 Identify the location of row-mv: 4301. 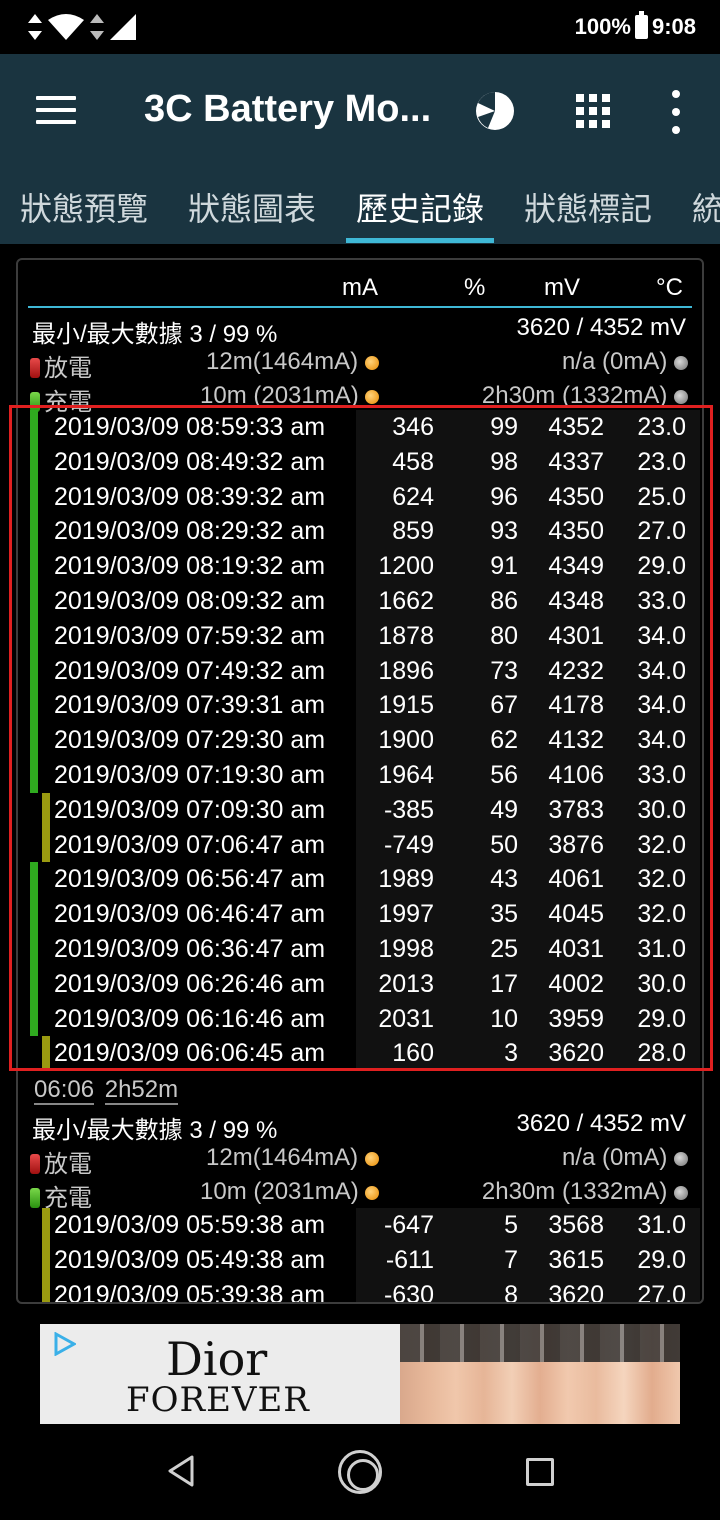
(576, 635).